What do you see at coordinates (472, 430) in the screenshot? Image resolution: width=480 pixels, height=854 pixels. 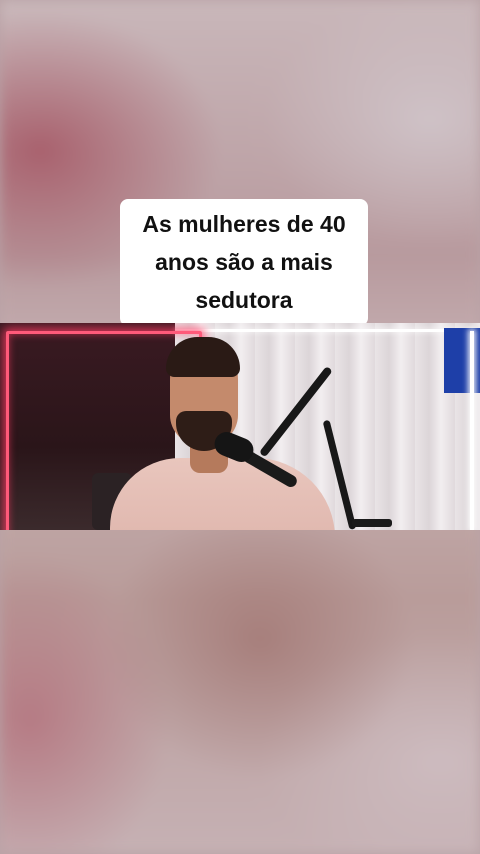 I see `right-neon-light` at bounding box center [472, 430].